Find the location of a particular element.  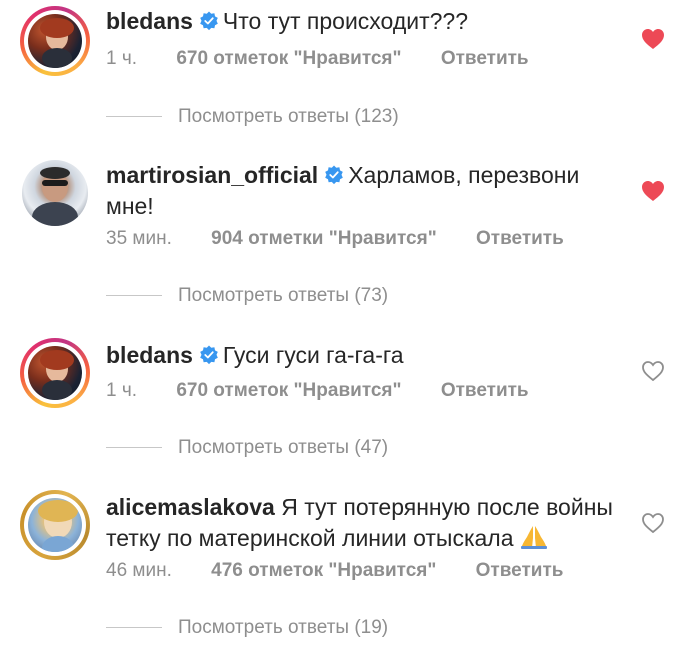

view-replies-button: Посмотреть ответы (19) is located at coordinates (247, 628).